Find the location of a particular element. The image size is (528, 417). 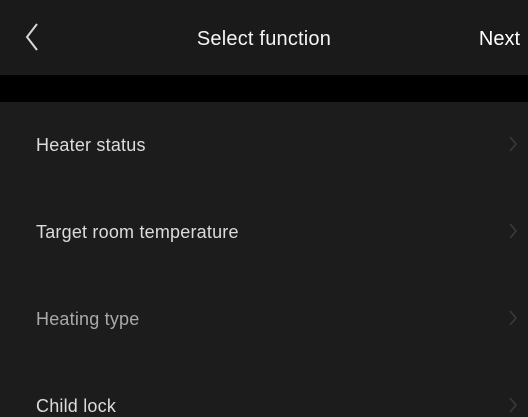

next-button: Next is located at coordinates (499, 39).